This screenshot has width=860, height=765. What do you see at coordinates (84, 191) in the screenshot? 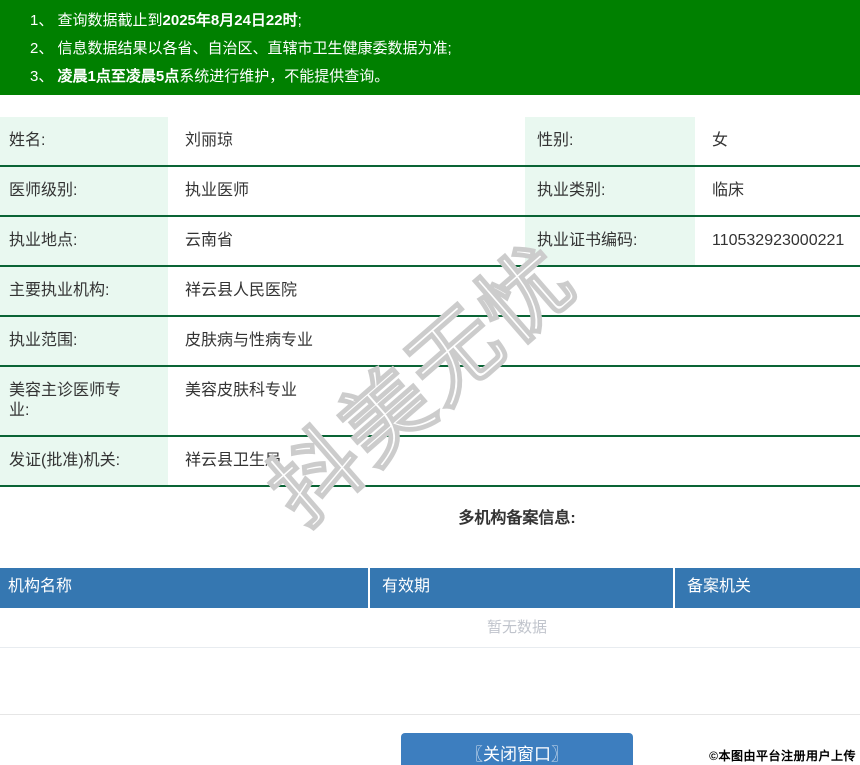
I see `field-label-doctor-level: 医师级别:` at bounding box center [84, 191].